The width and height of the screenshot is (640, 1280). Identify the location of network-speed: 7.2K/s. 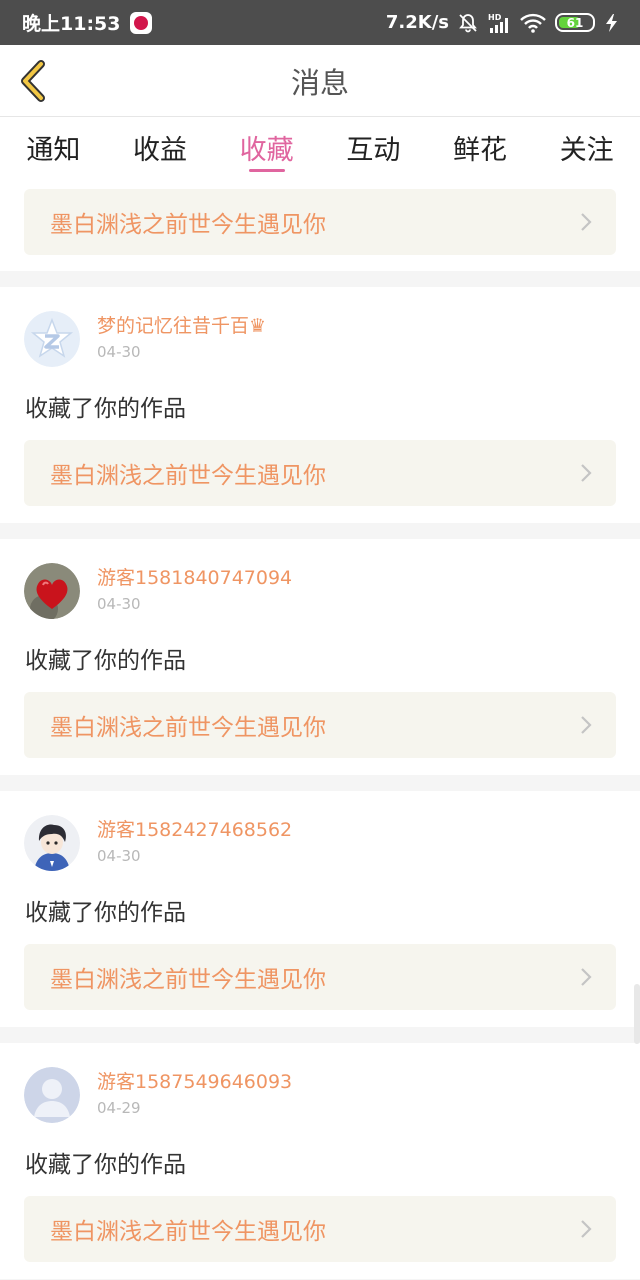
(417, 22).